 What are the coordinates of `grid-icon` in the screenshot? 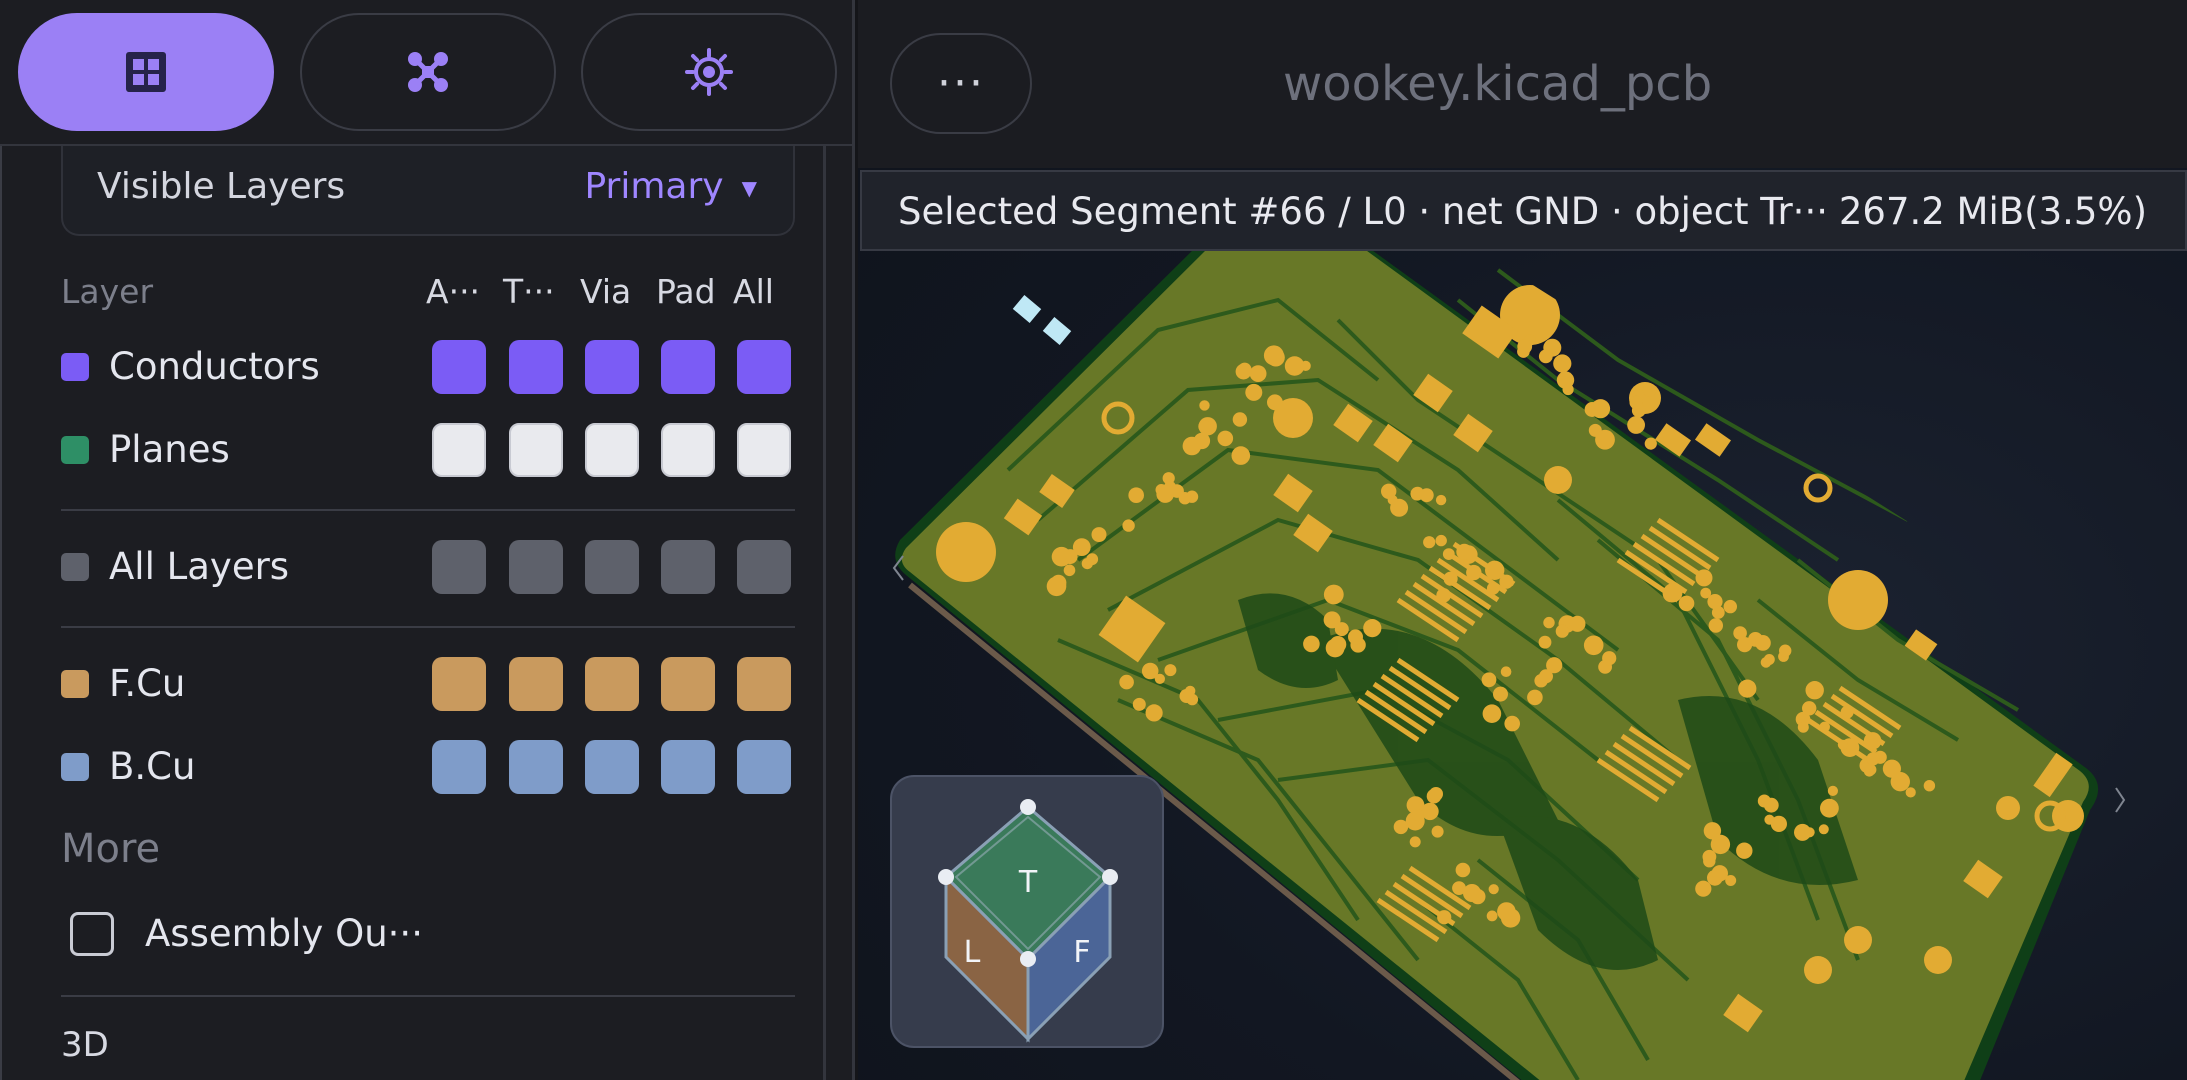 It's located at (146, 72).